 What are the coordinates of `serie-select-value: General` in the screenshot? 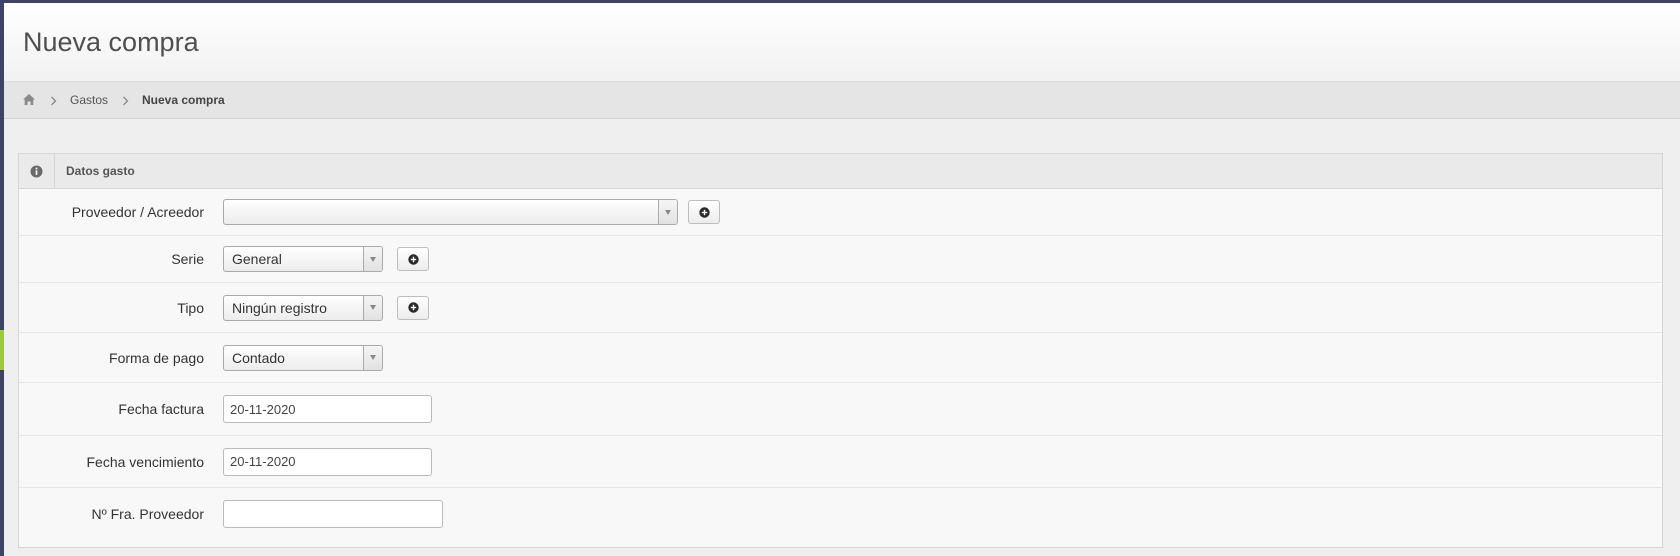 It's located at (257, 259).